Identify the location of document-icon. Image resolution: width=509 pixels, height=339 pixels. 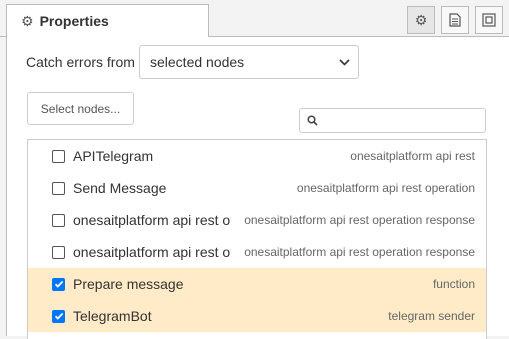
(455, 20).